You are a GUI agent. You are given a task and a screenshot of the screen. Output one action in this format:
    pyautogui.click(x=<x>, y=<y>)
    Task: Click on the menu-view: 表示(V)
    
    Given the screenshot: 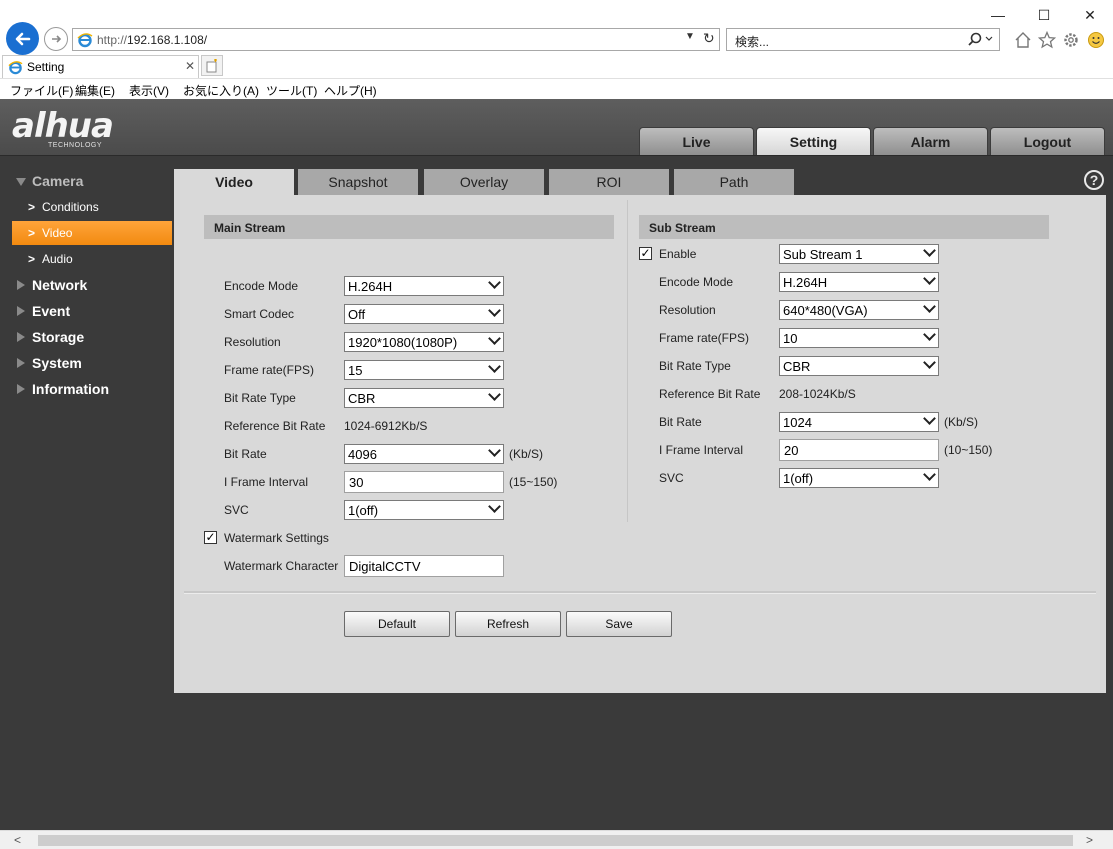 What is the action you would take?
    pyautogui.click(x=149, y=90)
    